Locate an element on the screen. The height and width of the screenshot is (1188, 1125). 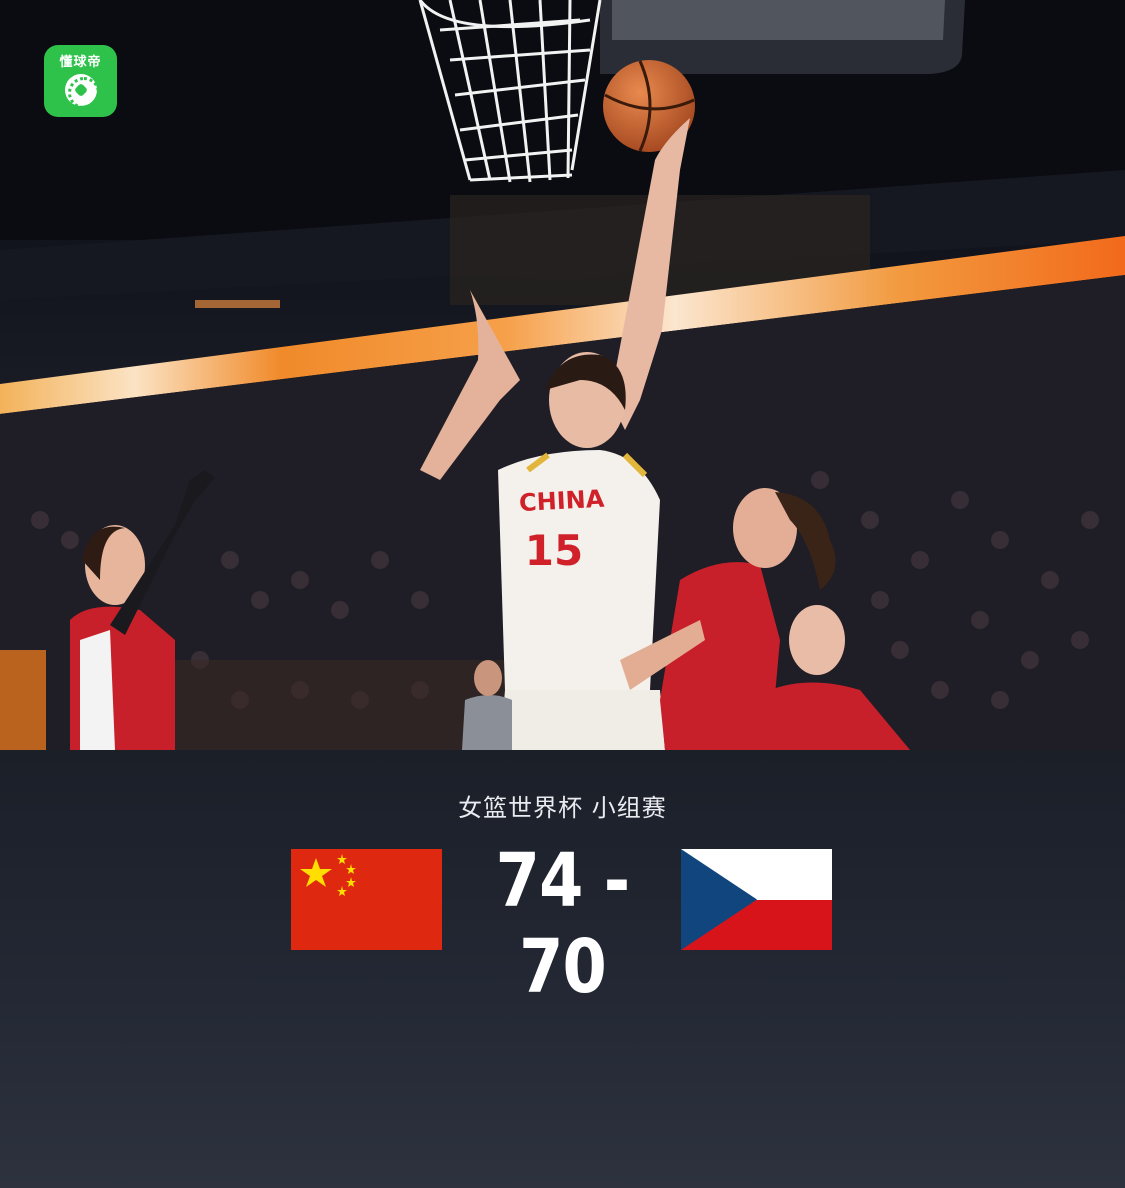
china-flag is located at coordinates (366, 899).